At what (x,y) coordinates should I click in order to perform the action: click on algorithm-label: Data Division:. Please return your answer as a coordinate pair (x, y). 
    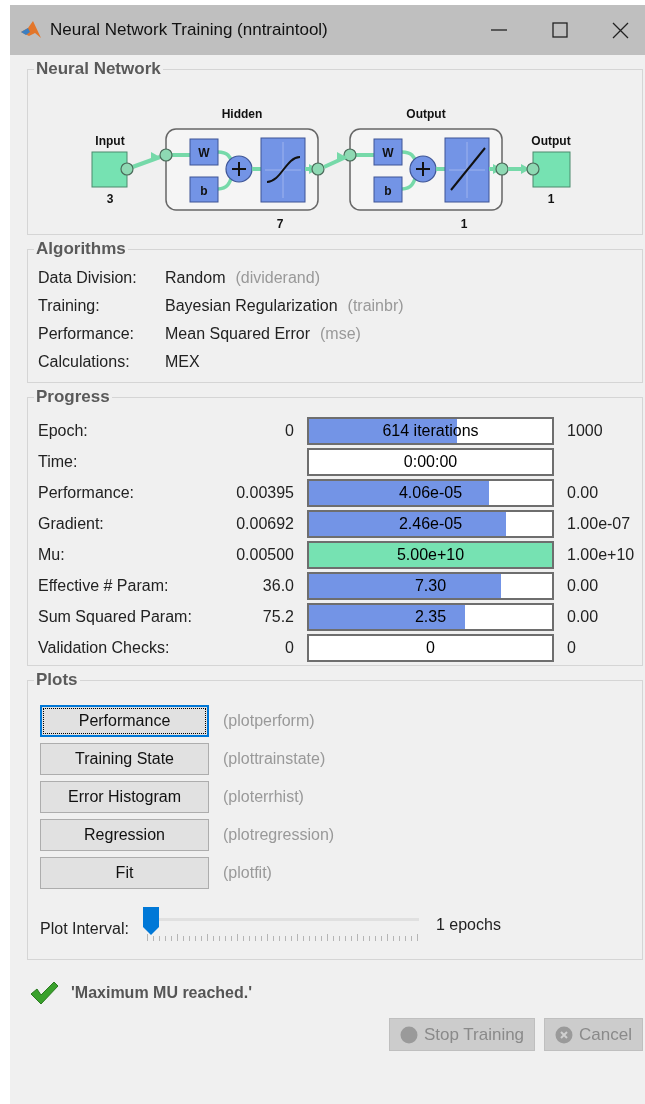
    Looking at the image, I should click on (88, 278).